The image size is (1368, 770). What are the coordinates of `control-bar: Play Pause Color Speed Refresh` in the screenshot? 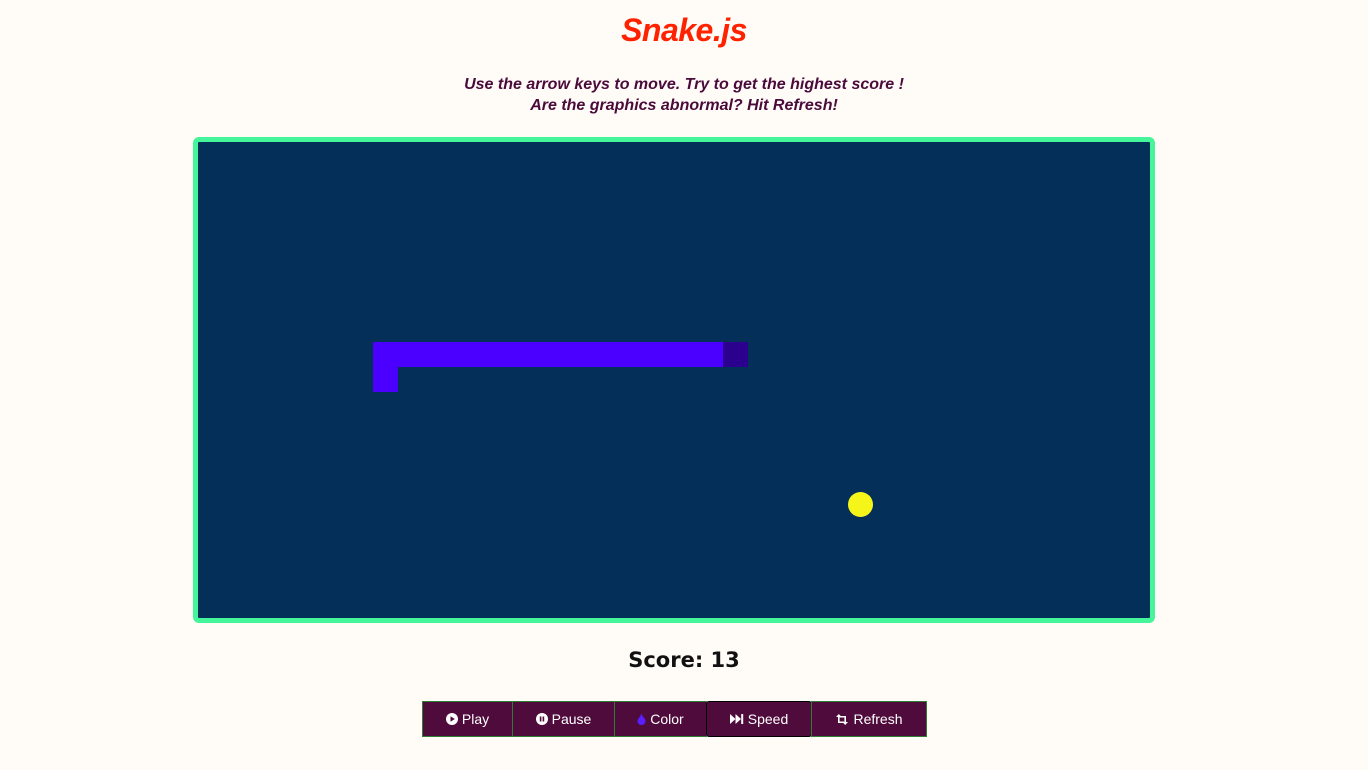 It's located at (674, 719).